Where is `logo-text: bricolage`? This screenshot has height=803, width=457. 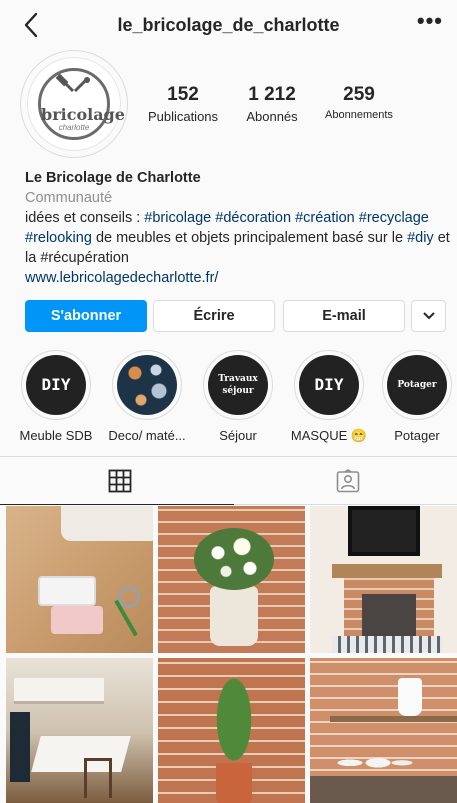 logo-text: bricolage is located at coordinates (83, 114).